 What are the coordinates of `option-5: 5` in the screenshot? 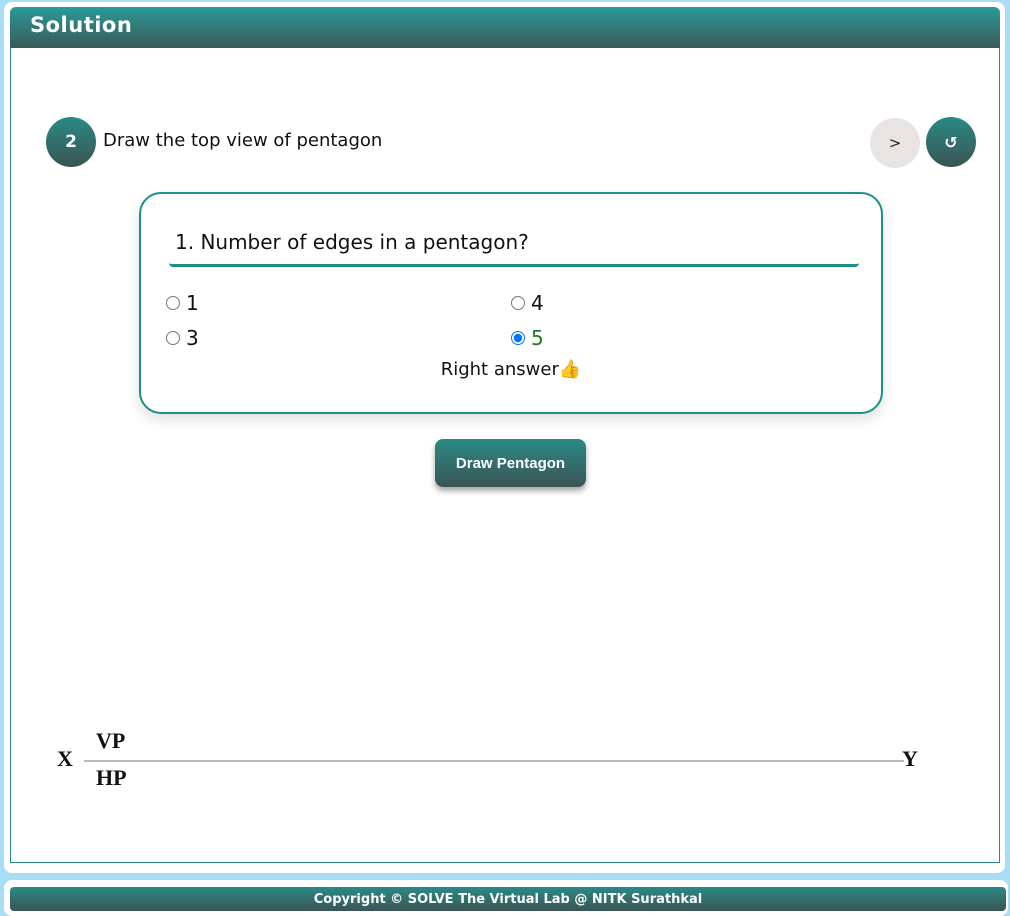 It's located at (527, 338).